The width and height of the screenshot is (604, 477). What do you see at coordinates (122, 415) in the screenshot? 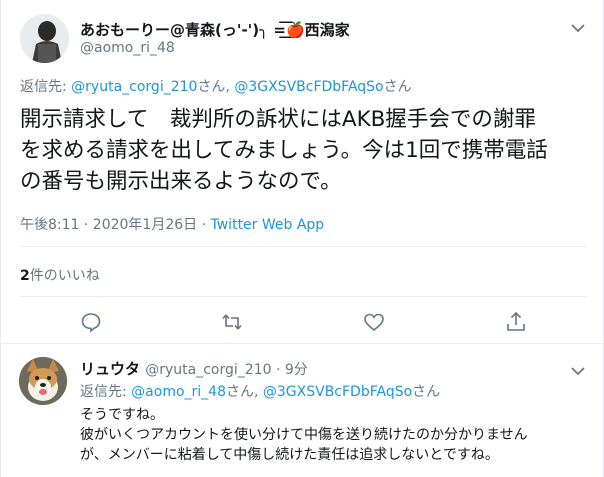
I see `reply-text-line: そうですね。` at bounding box center [122, 415].